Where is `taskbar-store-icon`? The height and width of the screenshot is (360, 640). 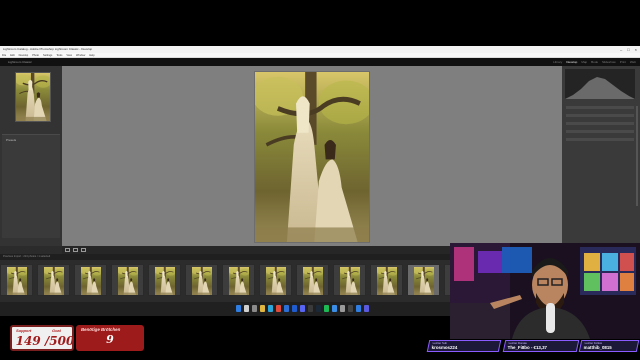 taskbar-store-icon is located at coordinates (366, 308).